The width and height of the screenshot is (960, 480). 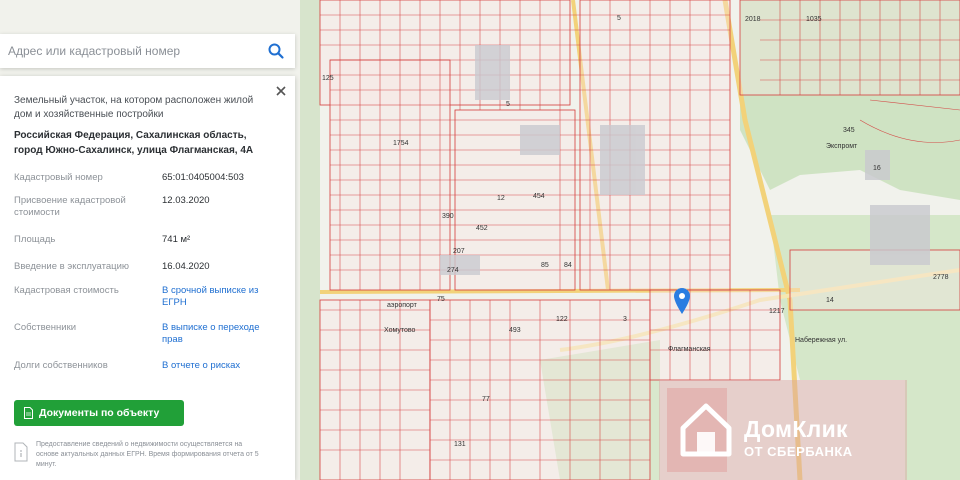 I want to click on map-label: 3, so click(x=625, y=319).